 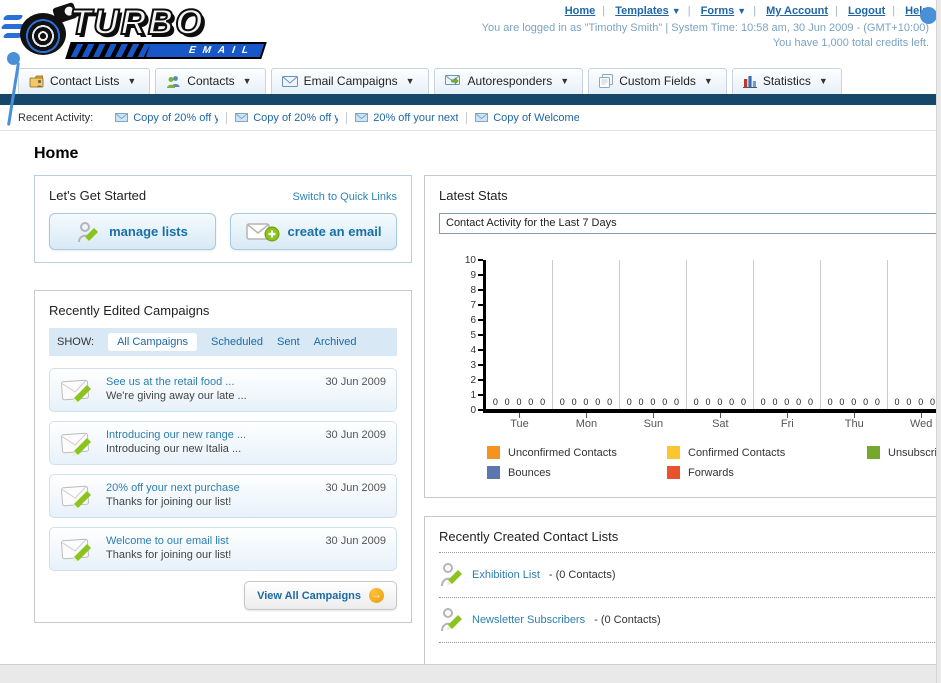 What do you see at coordinates (237, 342) in the screenshot?
I see `filter-scheduled: Scheduled` at bounding box center [237, 342].